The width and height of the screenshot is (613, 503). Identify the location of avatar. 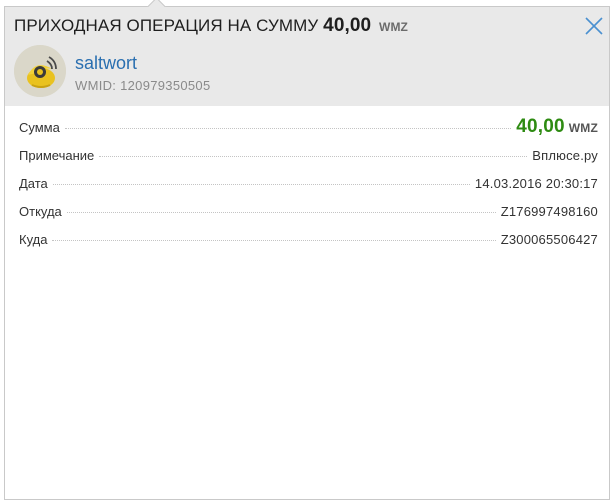
(40, 71).